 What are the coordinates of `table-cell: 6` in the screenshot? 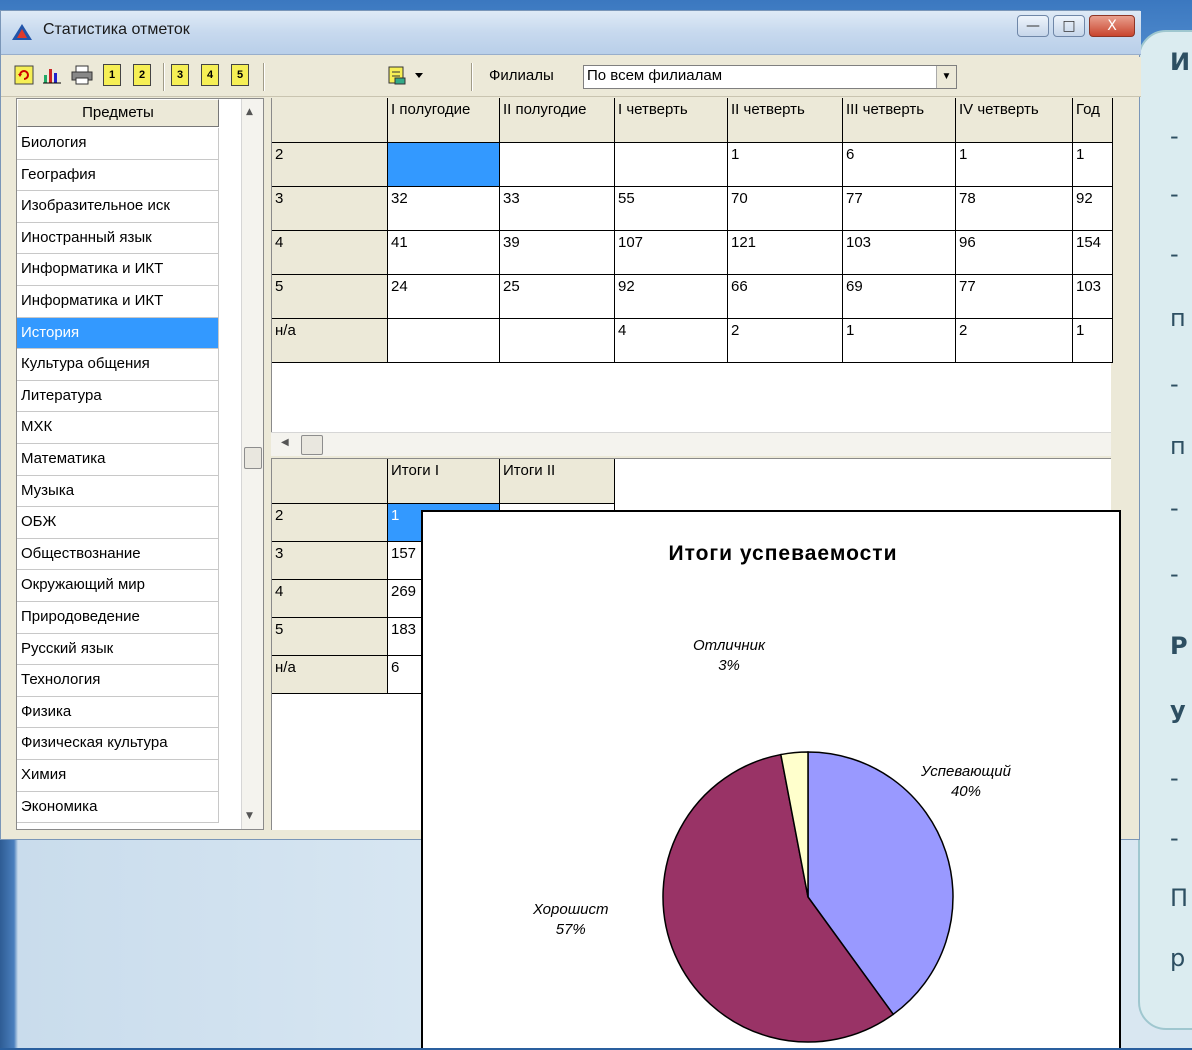 It's located at (899, 165).